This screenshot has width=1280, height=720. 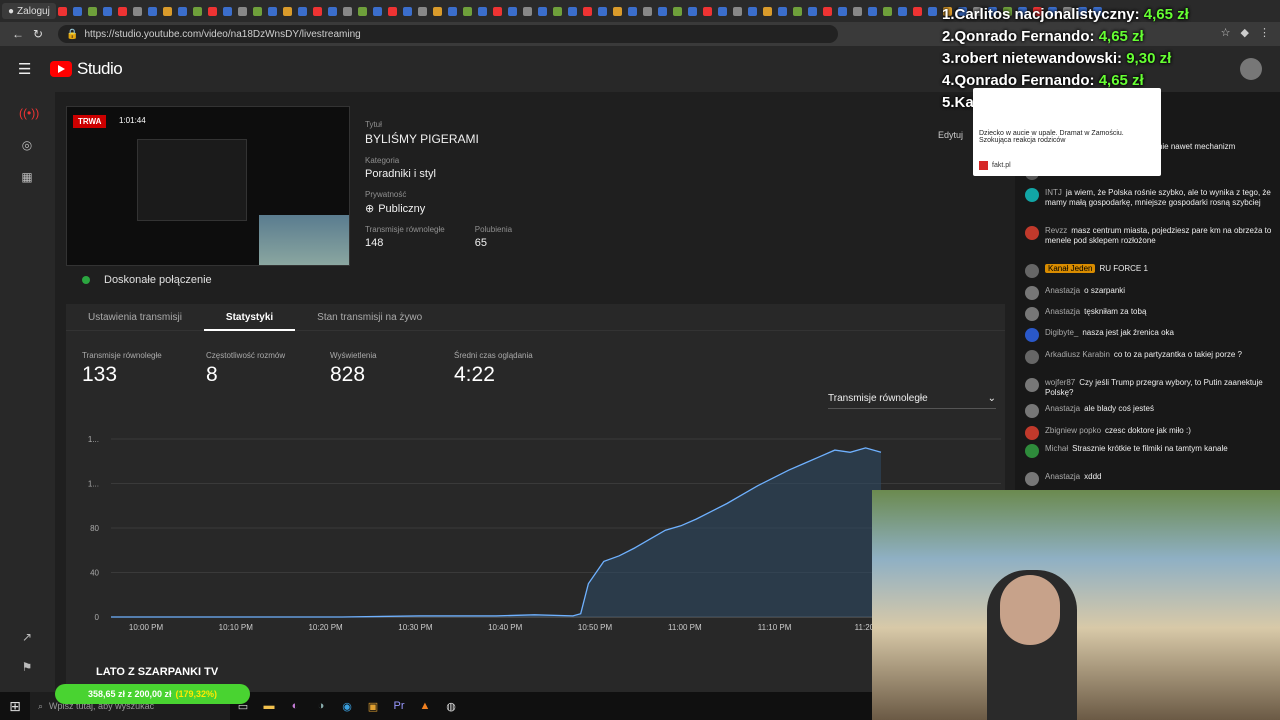 What do you see at coordinates (27, 668) in the screenshot?
I see `feedback-icon: ⚑` at bounding box center [27, 668].